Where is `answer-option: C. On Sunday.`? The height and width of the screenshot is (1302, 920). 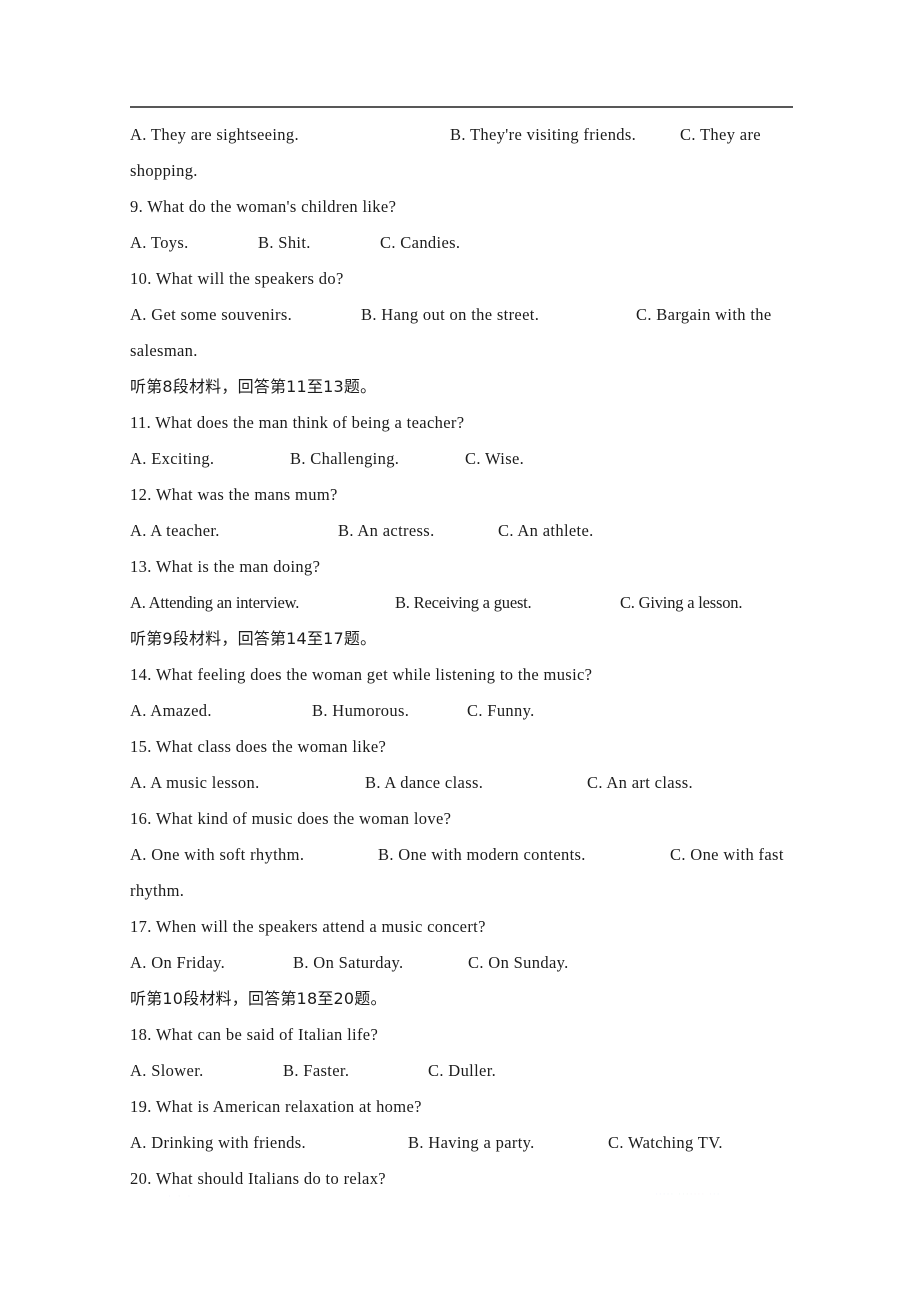
answer-option: C. On Sunday. is located at coordinates (518, 963).